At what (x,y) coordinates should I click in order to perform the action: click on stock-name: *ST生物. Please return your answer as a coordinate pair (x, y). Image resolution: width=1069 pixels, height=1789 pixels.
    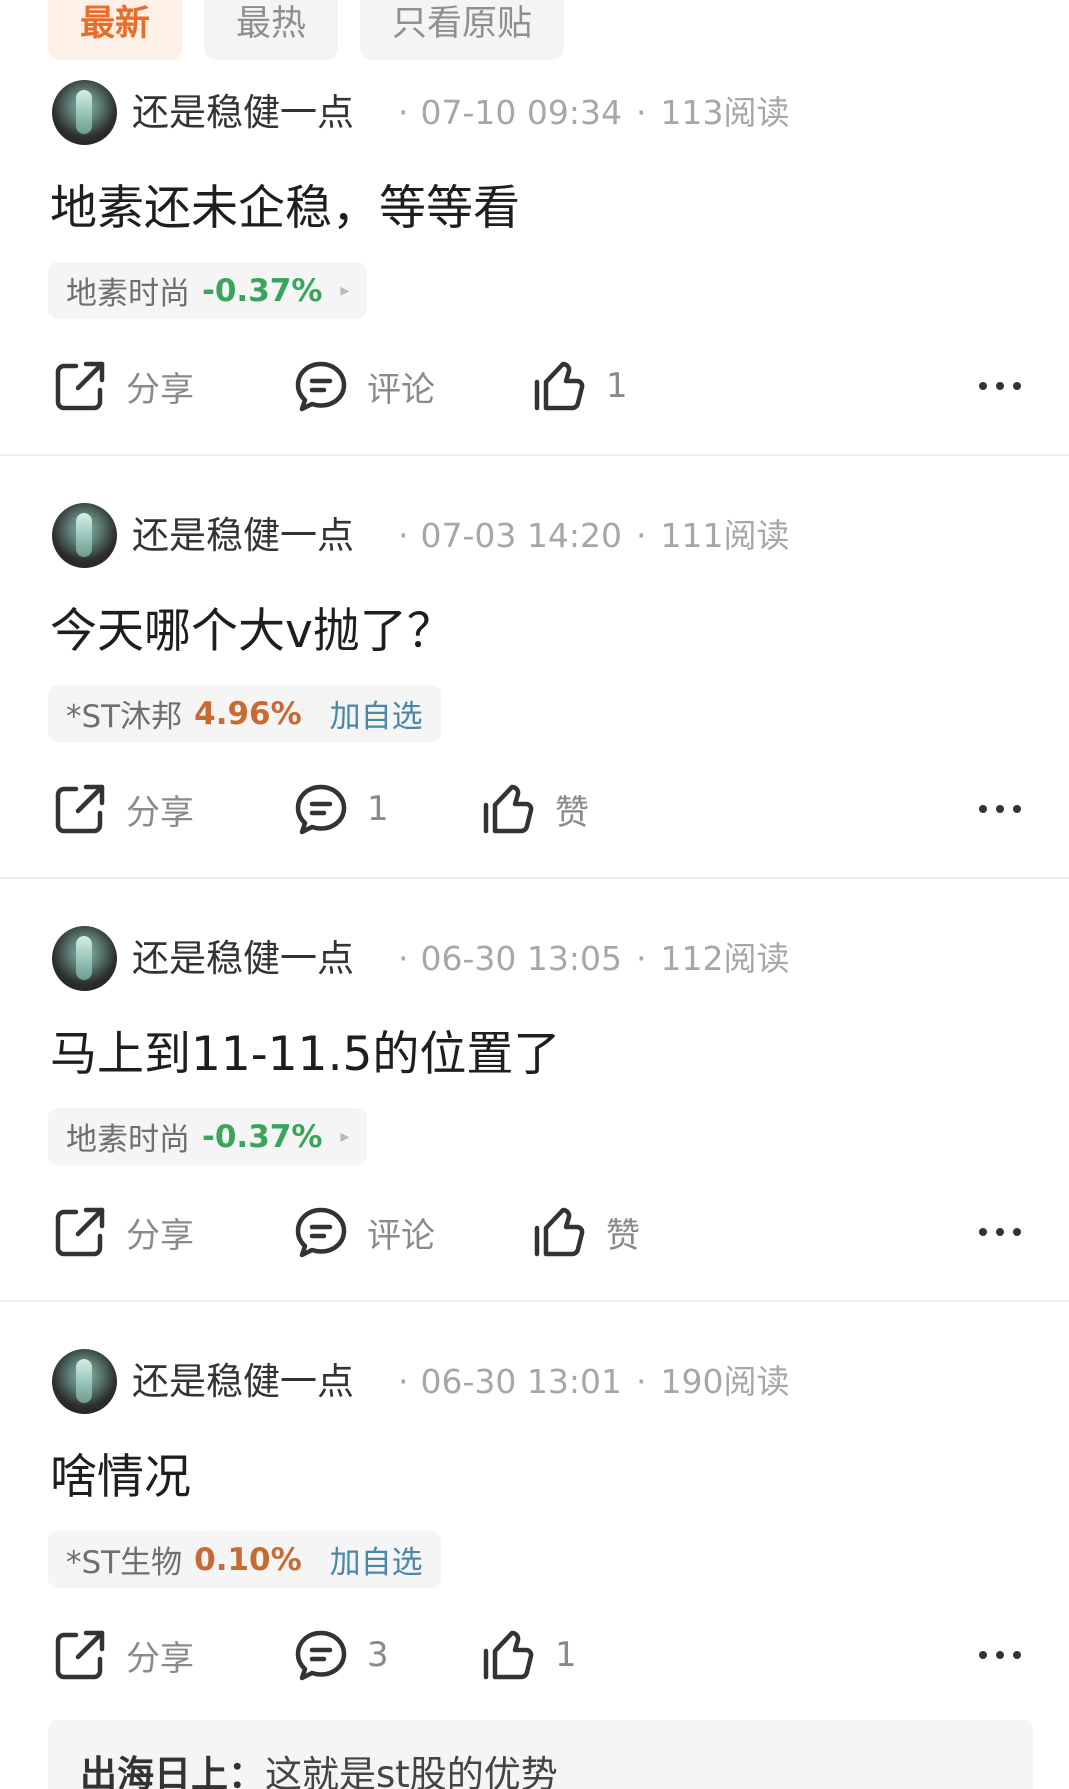
    Looking at the image, I should click on (124, 1563).